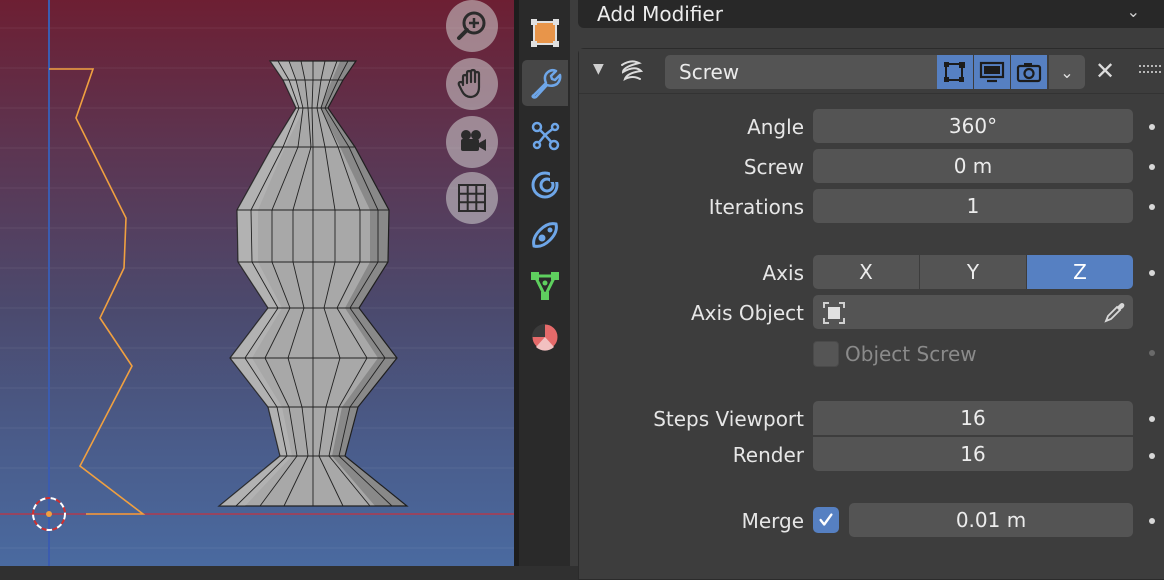 This screenshot has width=1164, height=580. I want to click on checkmark-icon, so click(826, 519).